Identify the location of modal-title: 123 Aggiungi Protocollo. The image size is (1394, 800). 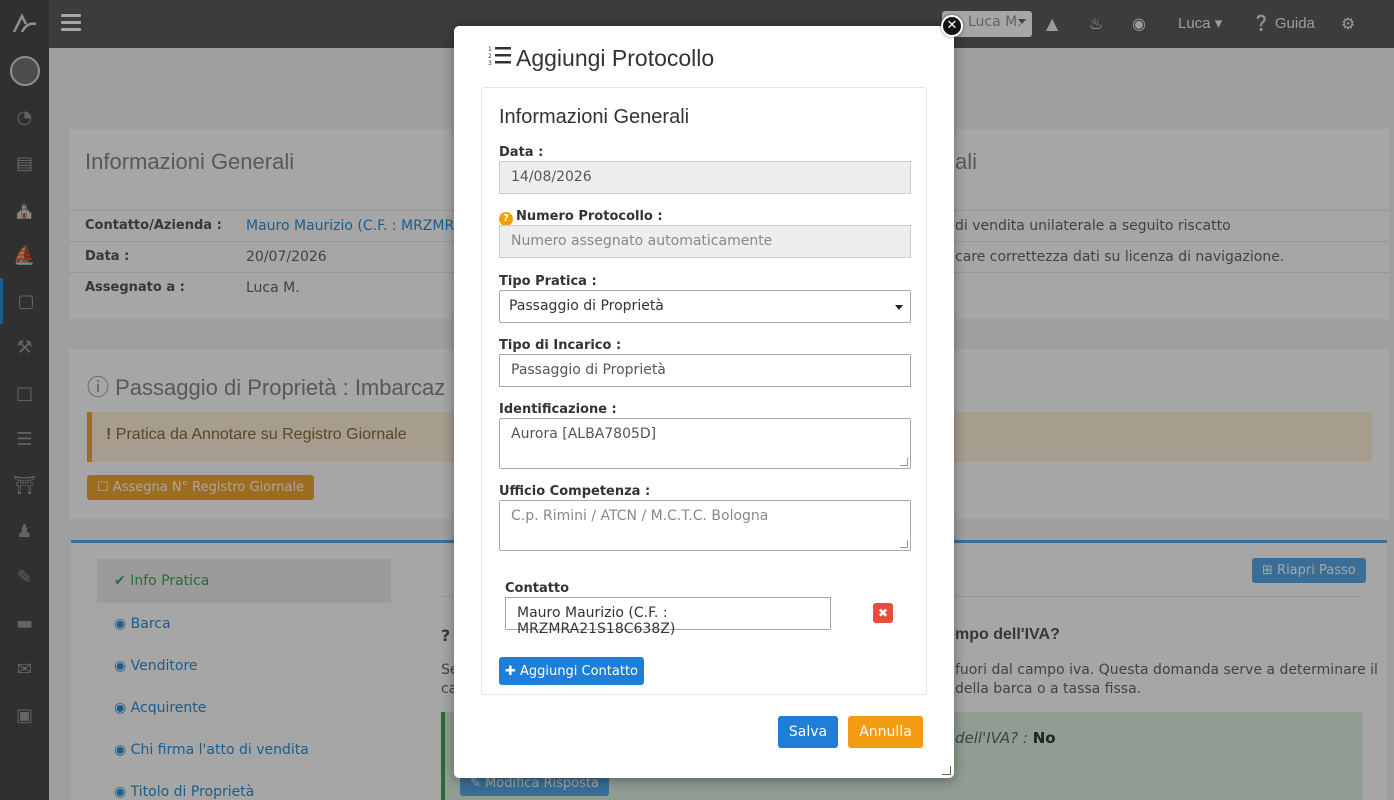
(601, 58).